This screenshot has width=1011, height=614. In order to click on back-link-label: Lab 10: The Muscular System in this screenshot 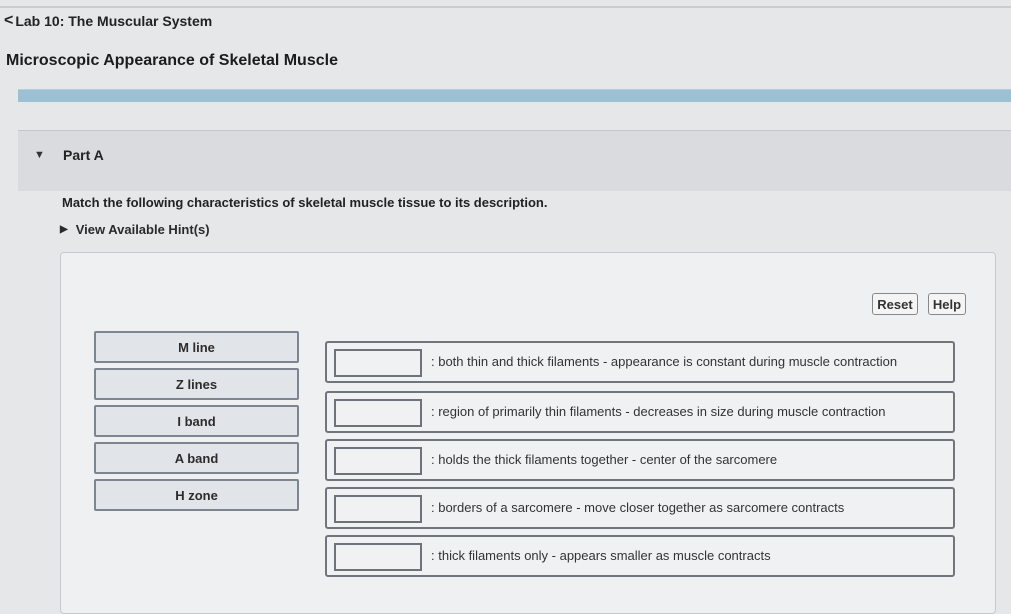, I will do `click(114, 21)`.